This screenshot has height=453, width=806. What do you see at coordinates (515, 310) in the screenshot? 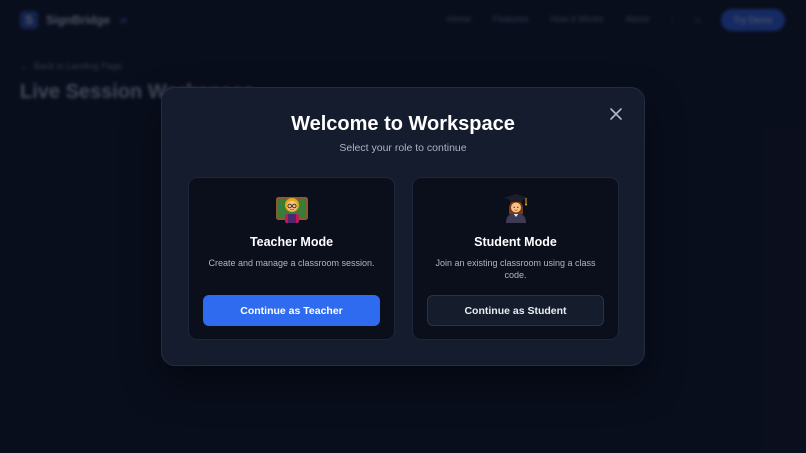
I see `continue-as-student-button: Continue as Student` at bounding box center [515, 310].